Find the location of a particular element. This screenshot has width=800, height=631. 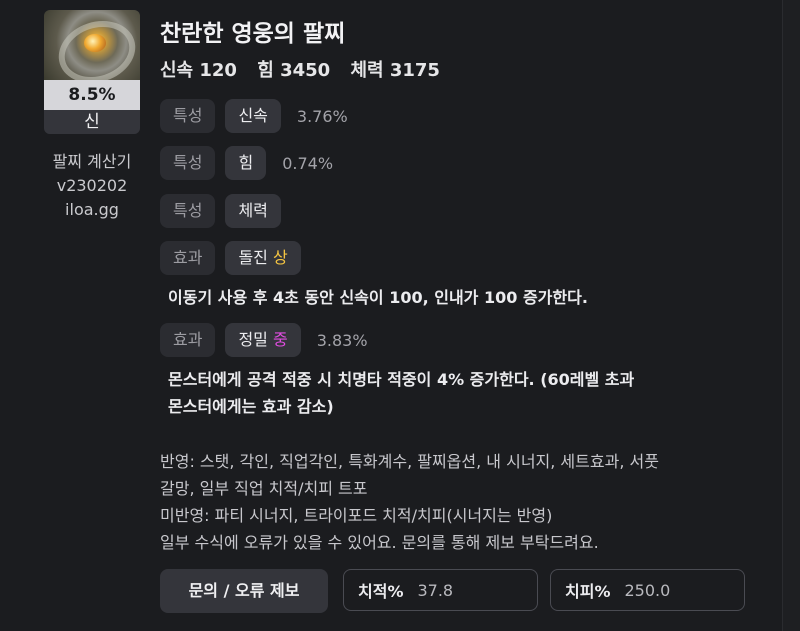

option-row: 특성 힘 0.74% is located at coordinates (246, 163).